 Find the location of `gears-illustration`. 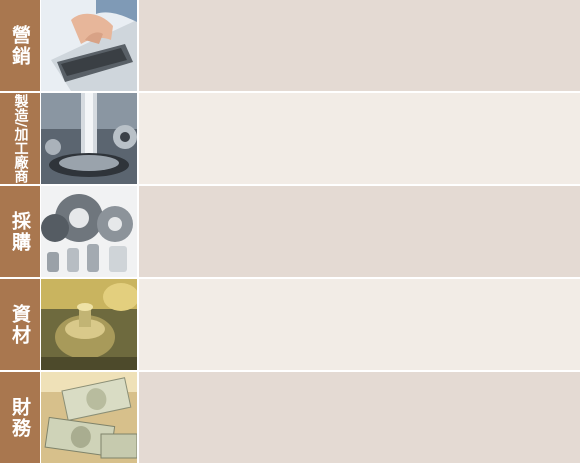

gears-illustration is located at coordinates (89, 231).